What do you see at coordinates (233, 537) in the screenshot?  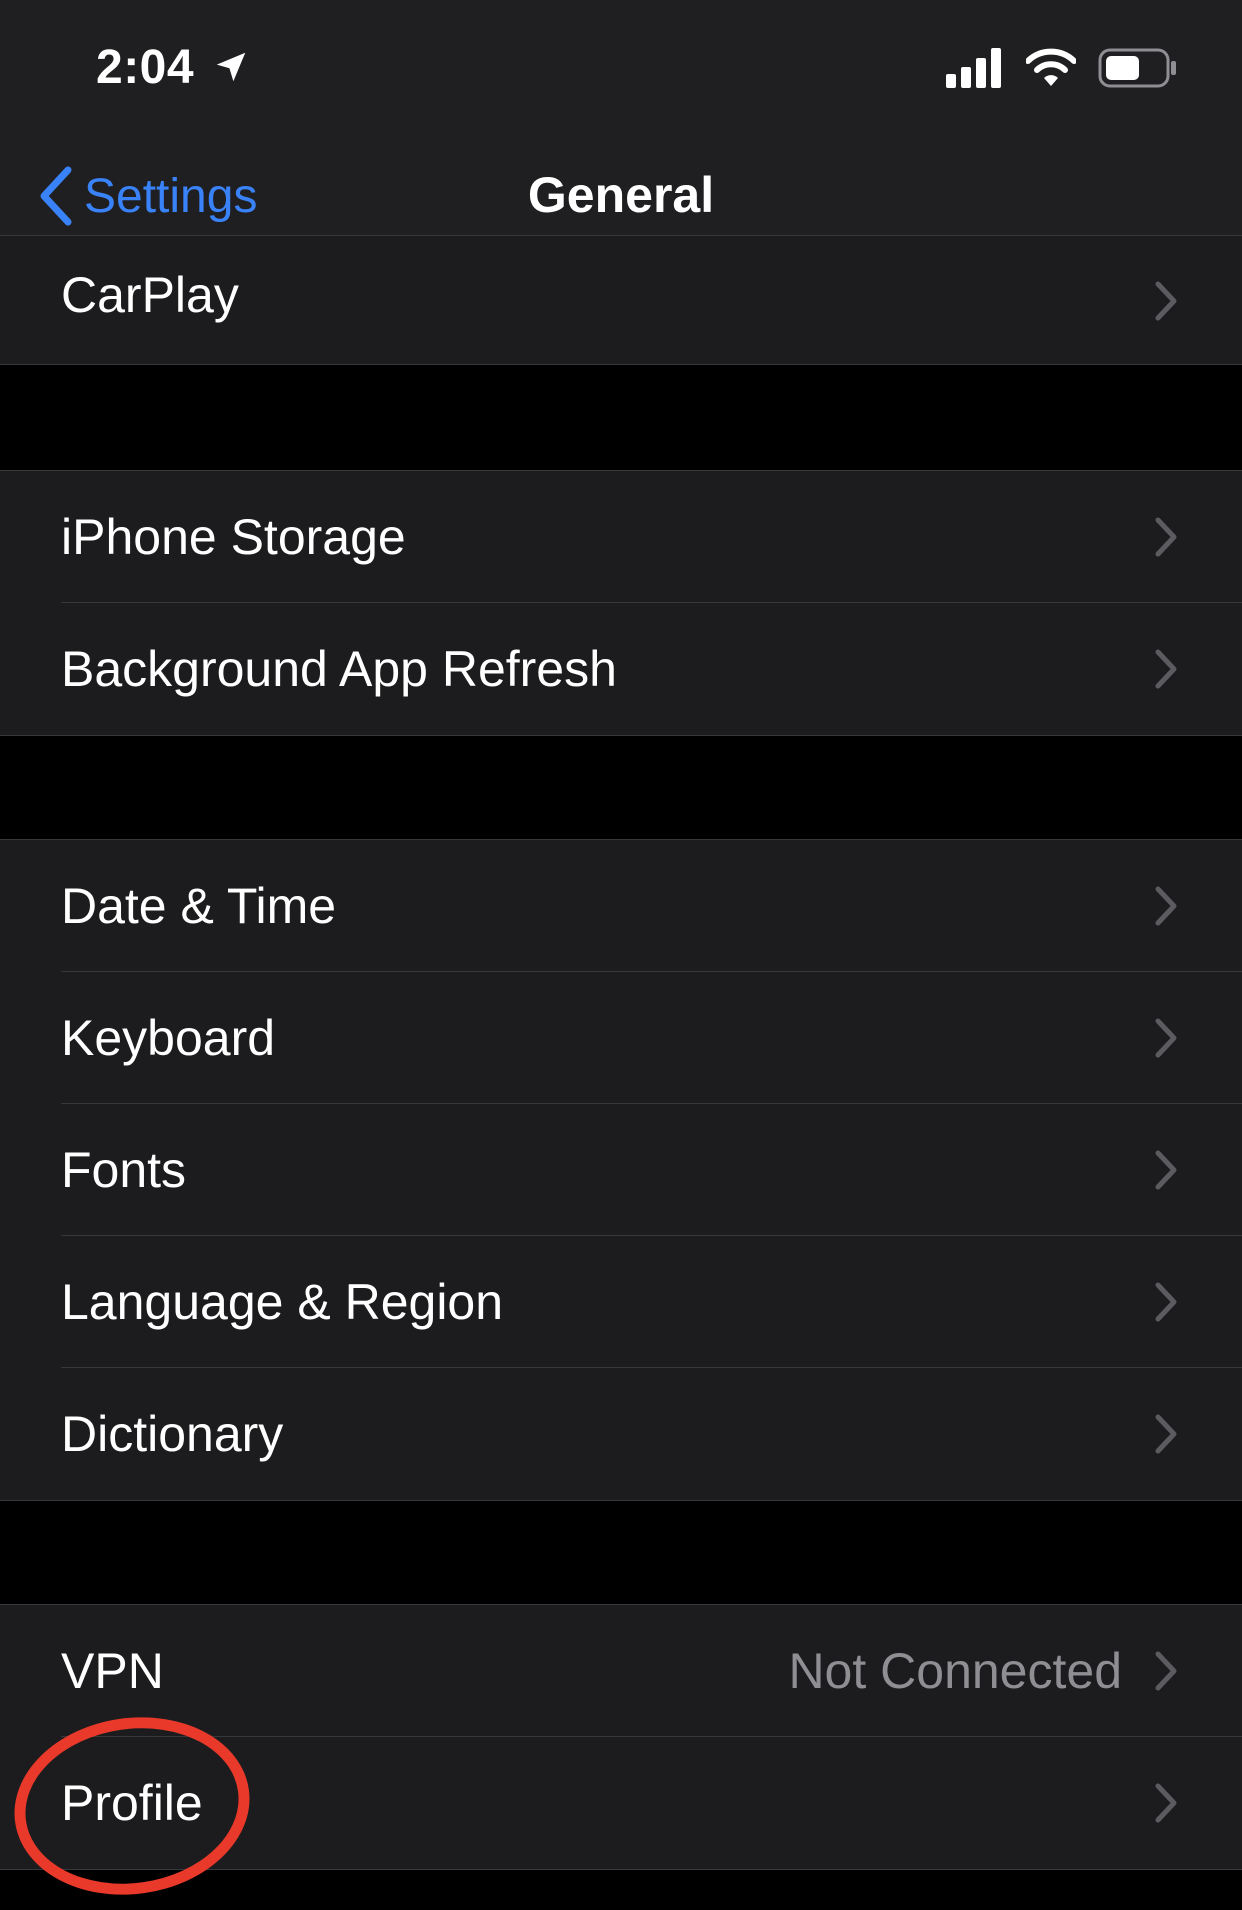 I see `row-label: iPhone Storage` at bounding box center [233, 537].